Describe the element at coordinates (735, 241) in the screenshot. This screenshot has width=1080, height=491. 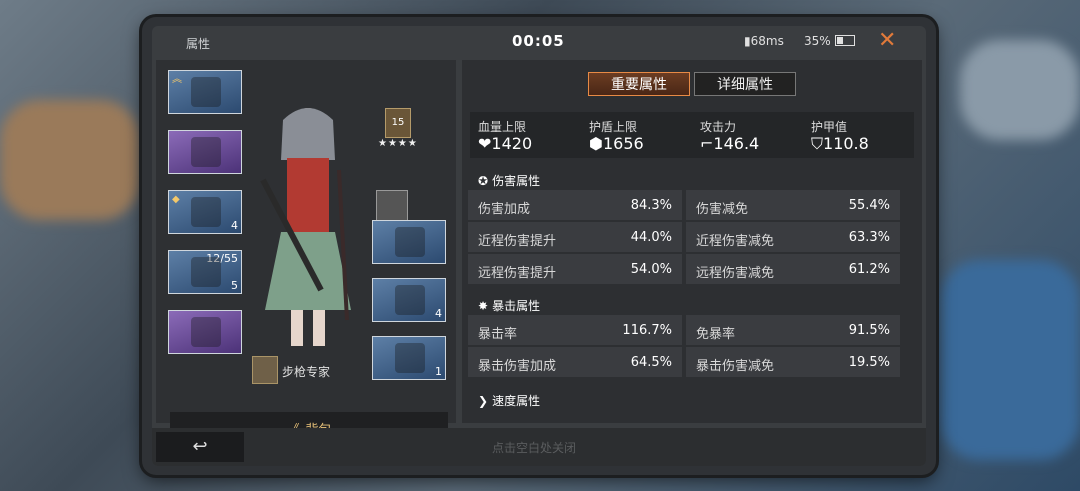
I see `stat-label: 近程伤害减免` at that location.